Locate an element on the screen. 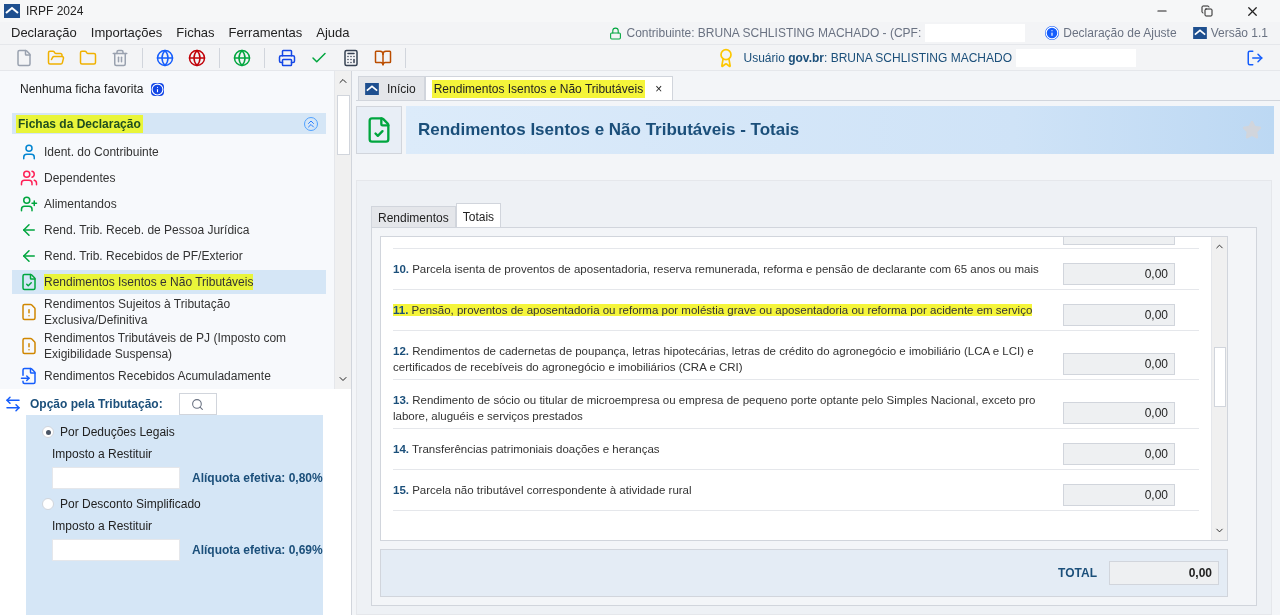  item-description: 12. Rendimentos de cadernetas de poupança, letras hipotecárias, letras de crédito do agronegócio e imobiliário (LCA e LCI) e certificados de recebíveis do agronegócio e imobiliários (CRA e CRI) is located at coordinates (714, 359).